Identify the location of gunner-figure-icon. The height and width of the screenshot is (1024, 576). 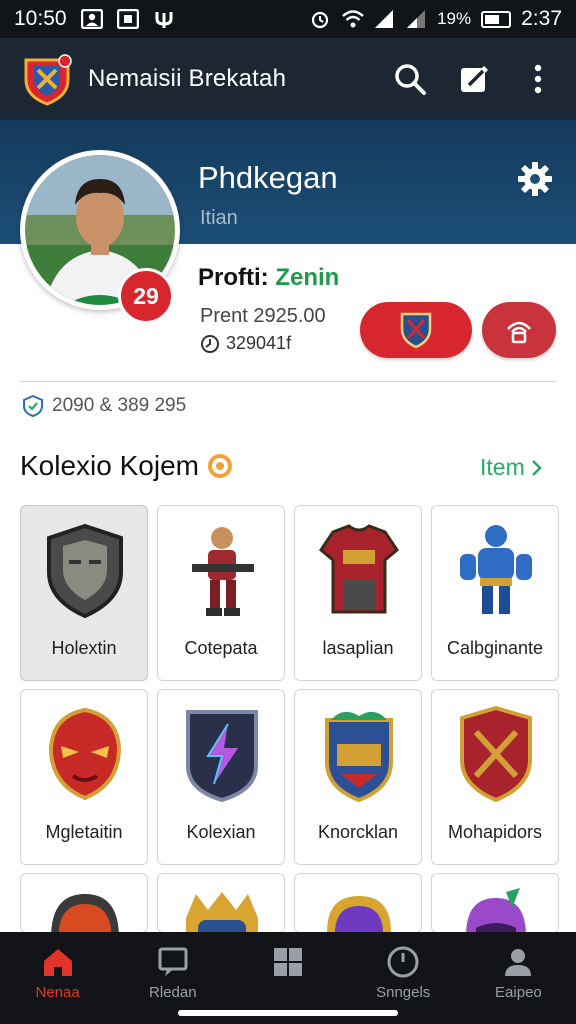
(222, 570).